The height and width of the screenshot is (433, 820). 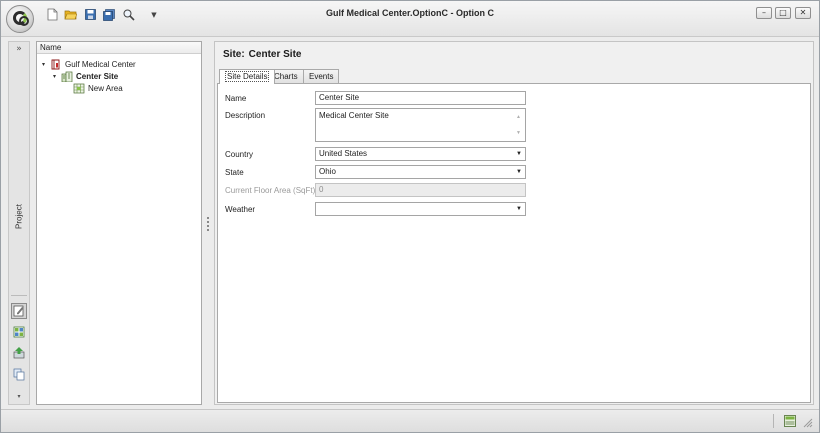 I want to click on save-icon, so click(x=90, y=14).